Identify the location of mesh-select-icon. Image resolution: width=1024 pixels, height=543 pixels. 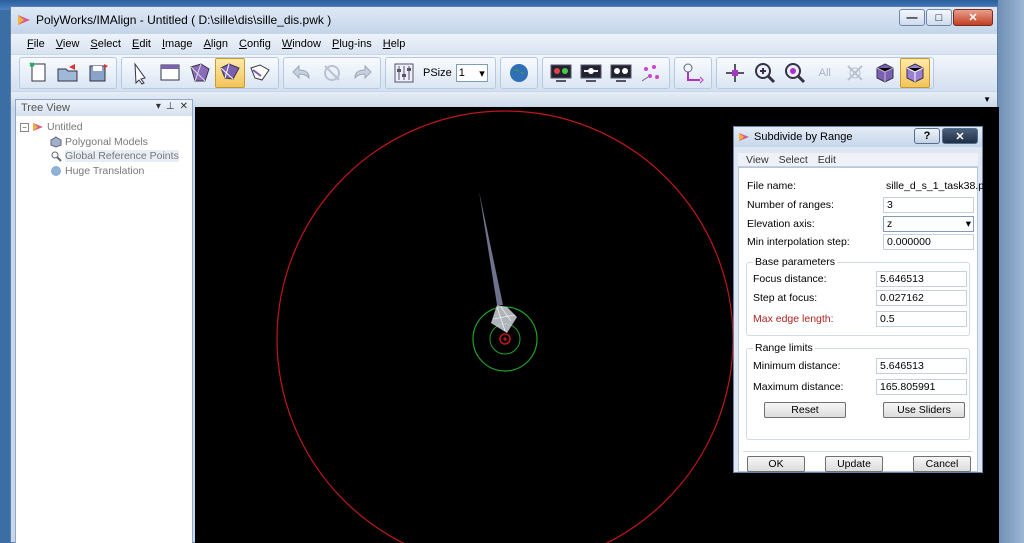
(200, 73).